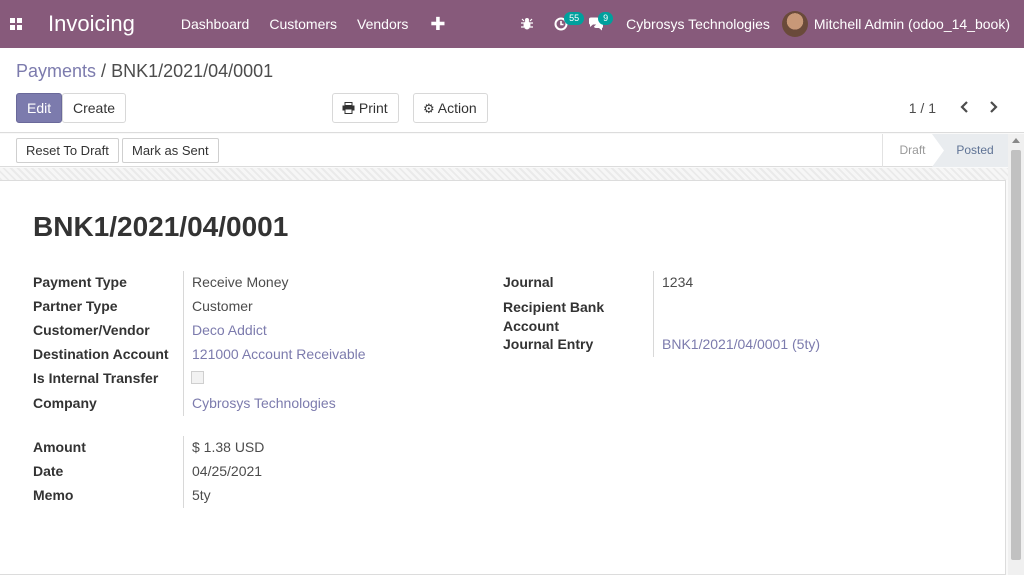 The image size is (1024, 575). I want to click on scroll-thumb, so click(1016, 355).